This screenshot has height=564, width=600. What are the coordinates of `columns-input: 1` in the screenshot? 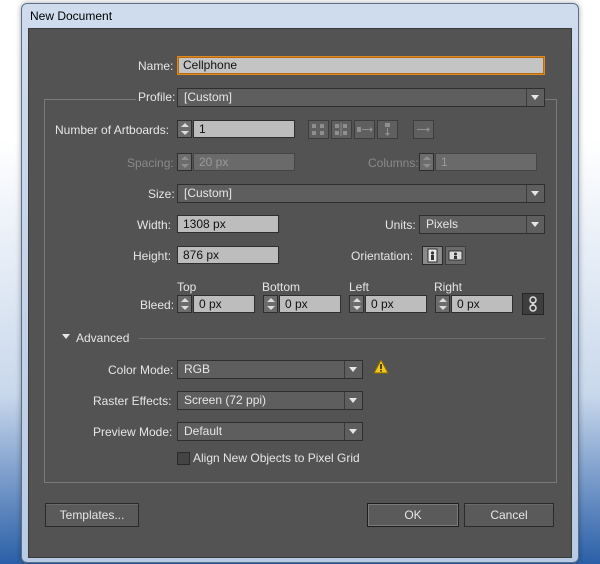 It's located at (486, 162).